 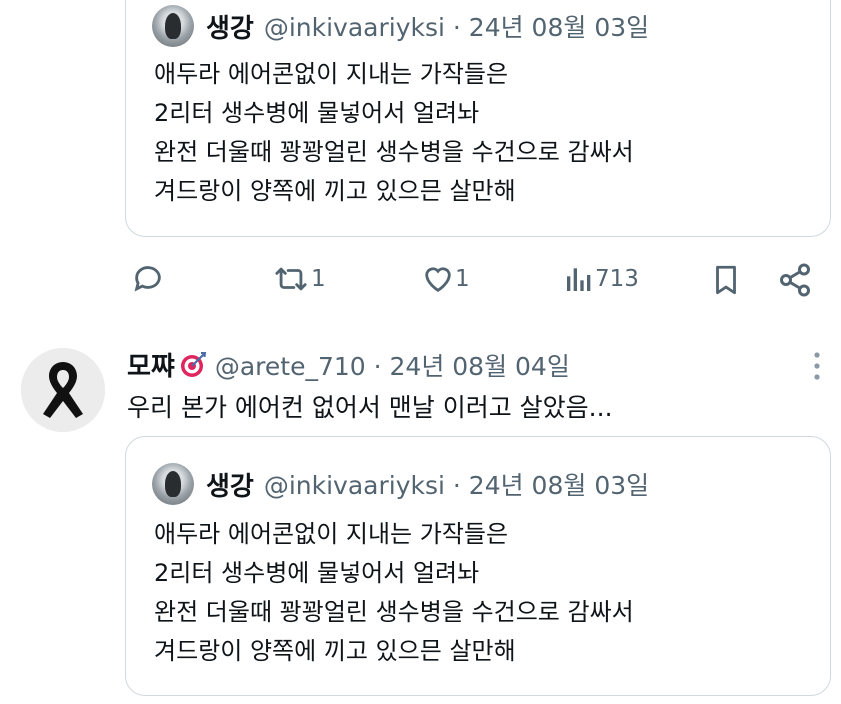 I want to click on heart-icon, so click(x=438, y=280).